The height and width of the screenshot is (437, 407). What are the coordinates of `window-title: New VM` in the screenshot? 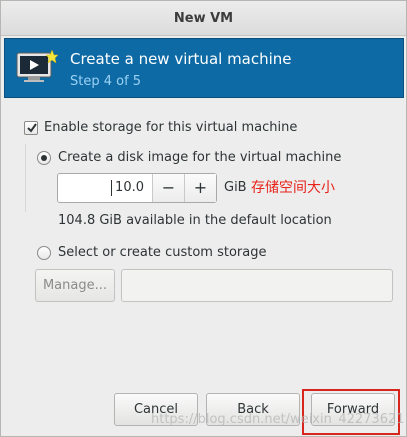 It's located at (203, 18).